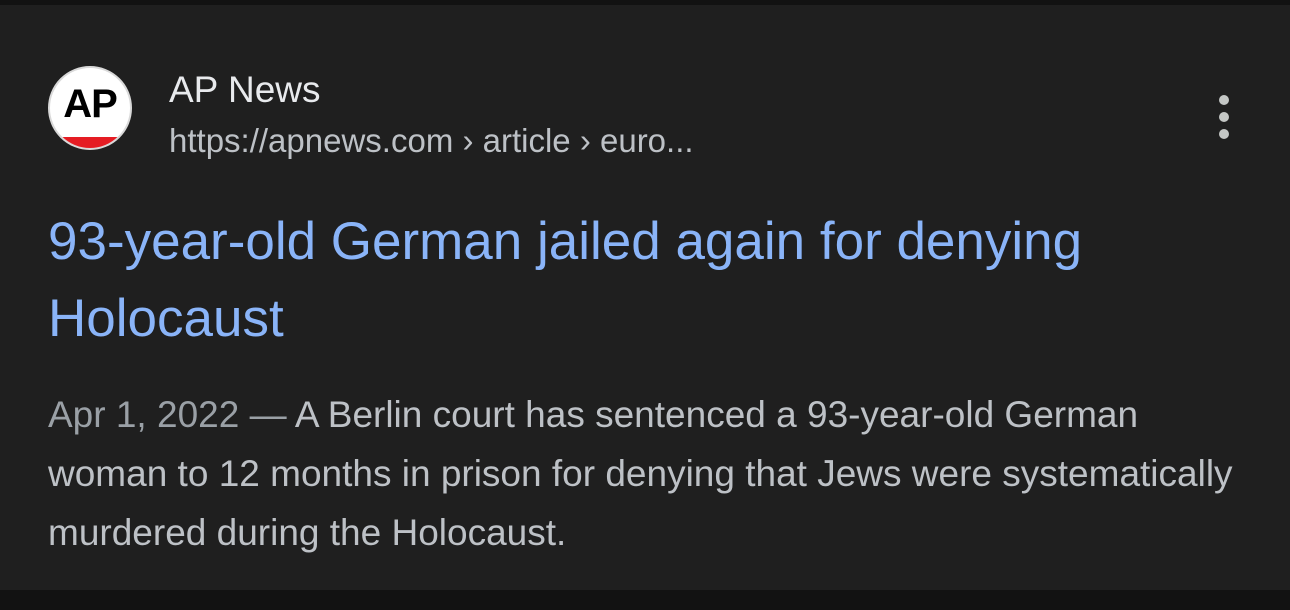  I want to click on site-name: AP News, so click(245, 89).